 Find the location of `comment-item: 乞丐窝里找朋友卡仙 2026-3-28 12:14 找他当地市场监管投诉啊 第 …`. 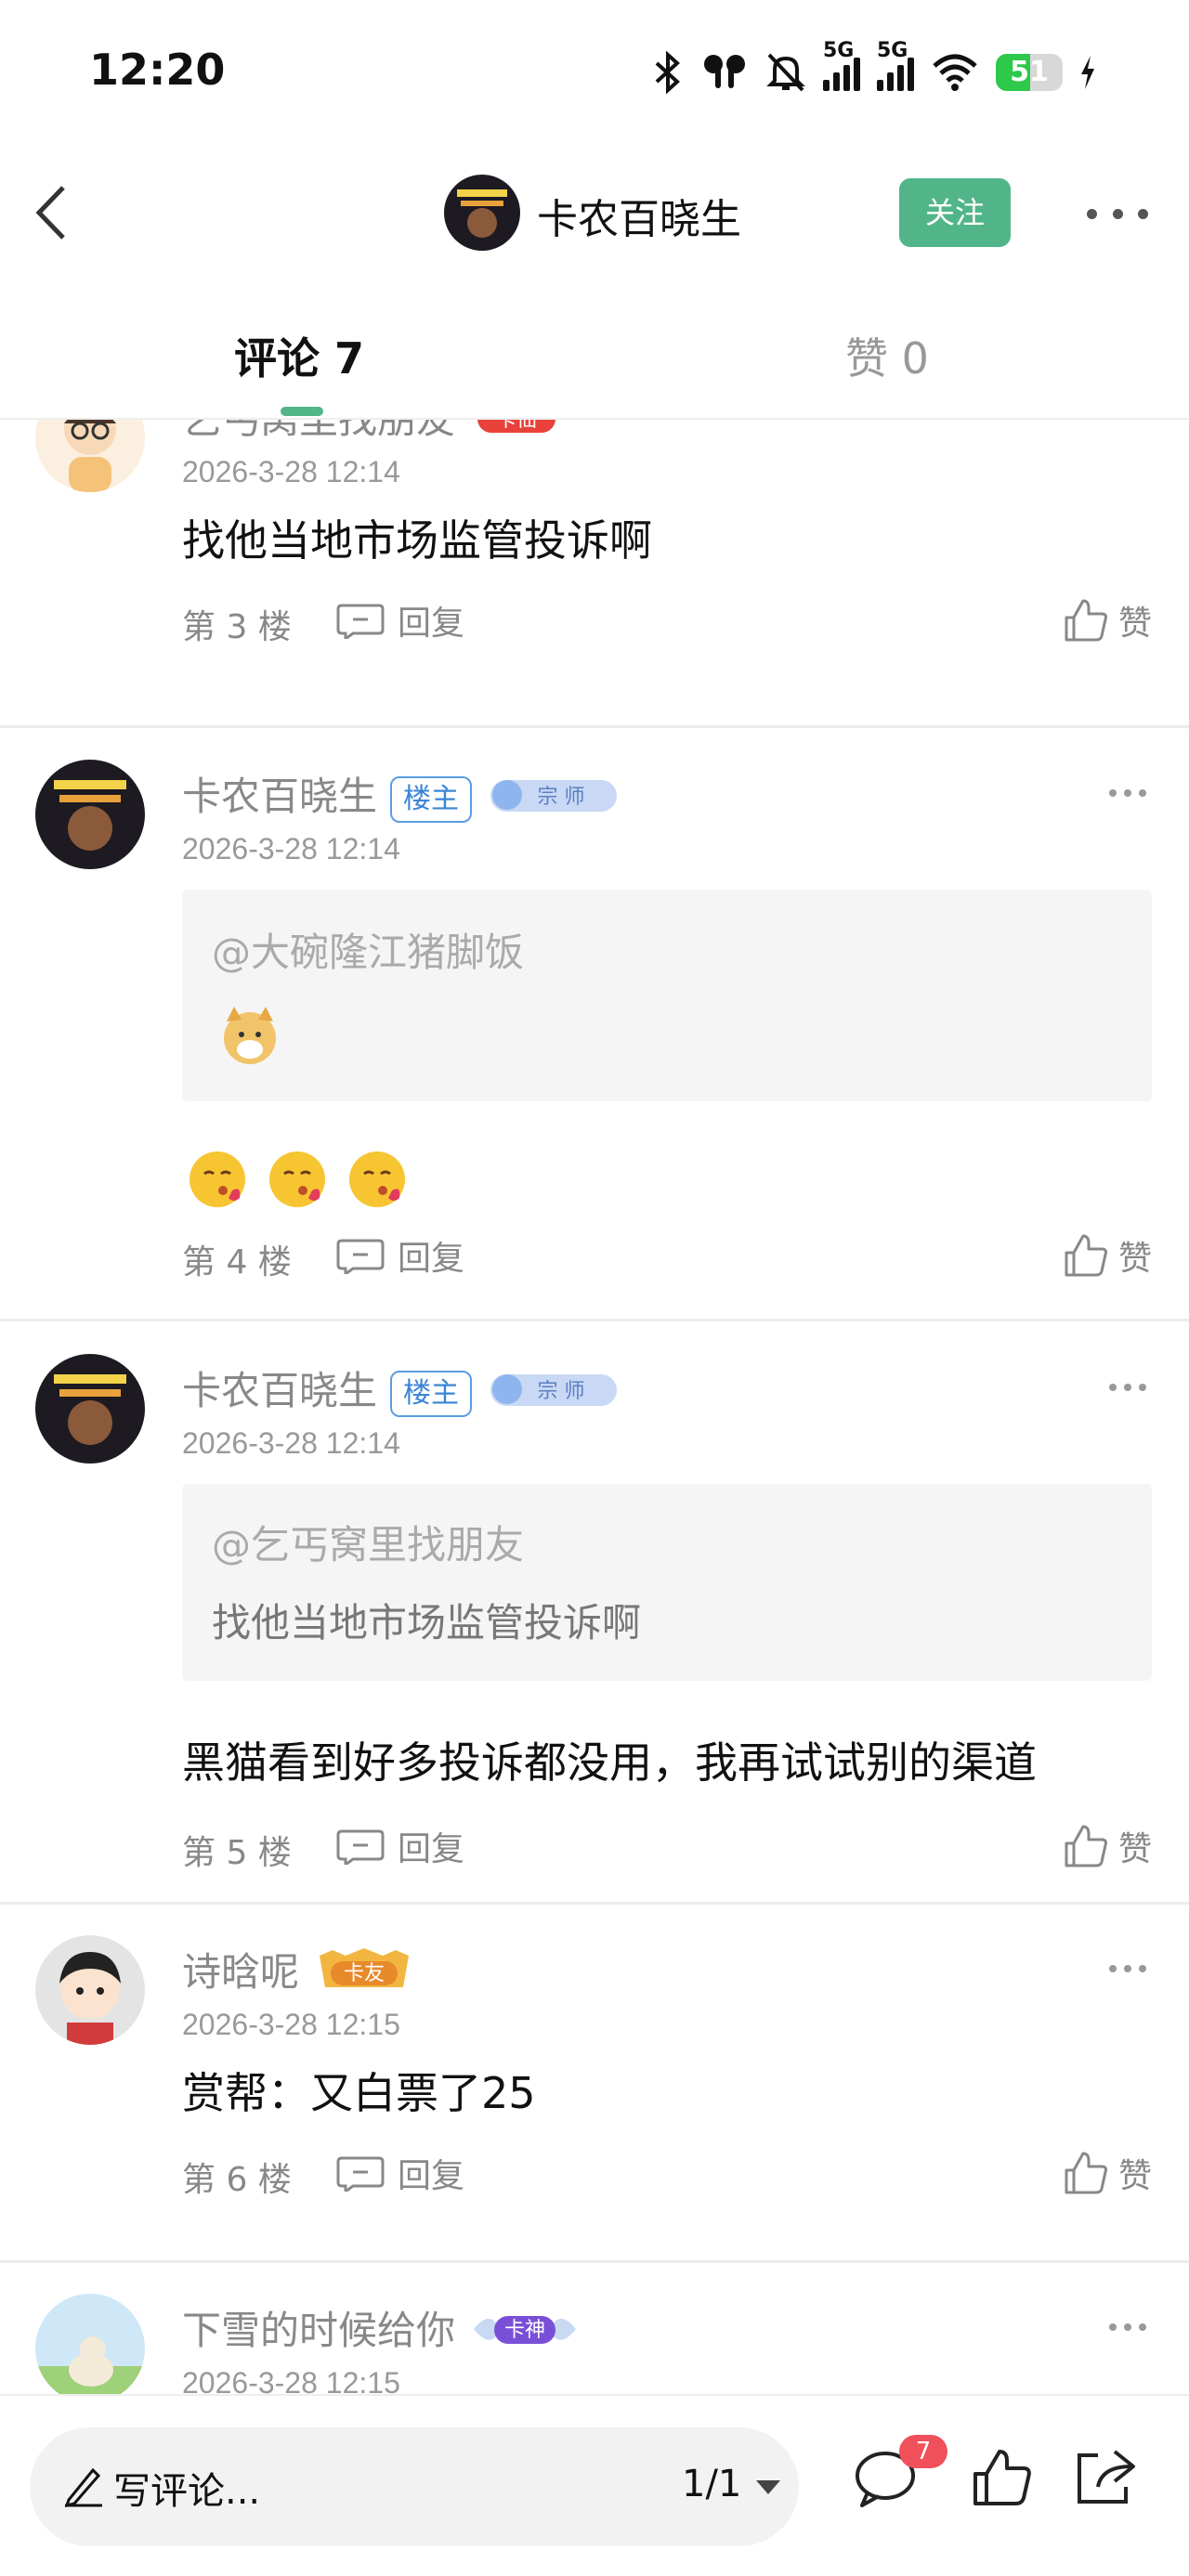

comment-item: 乞丐窝里找朋友卡仙 2026-3-28 12:14 找他当地市场监管投诉啊 第 … is located at coordinates (594, 550).